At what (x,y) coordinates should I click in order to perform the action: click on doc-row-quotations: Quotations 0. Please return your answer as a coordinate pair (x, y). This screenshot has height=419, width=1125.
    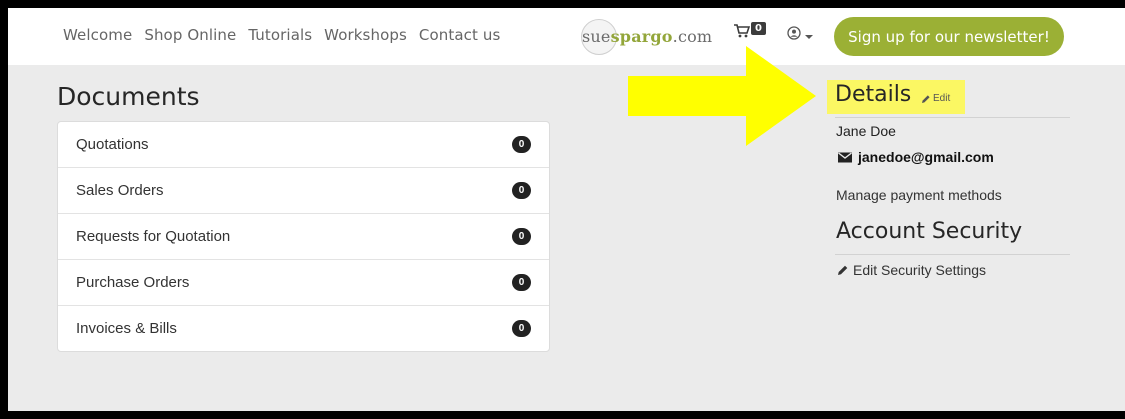
    Looking at the image, I should click on (303, 145).